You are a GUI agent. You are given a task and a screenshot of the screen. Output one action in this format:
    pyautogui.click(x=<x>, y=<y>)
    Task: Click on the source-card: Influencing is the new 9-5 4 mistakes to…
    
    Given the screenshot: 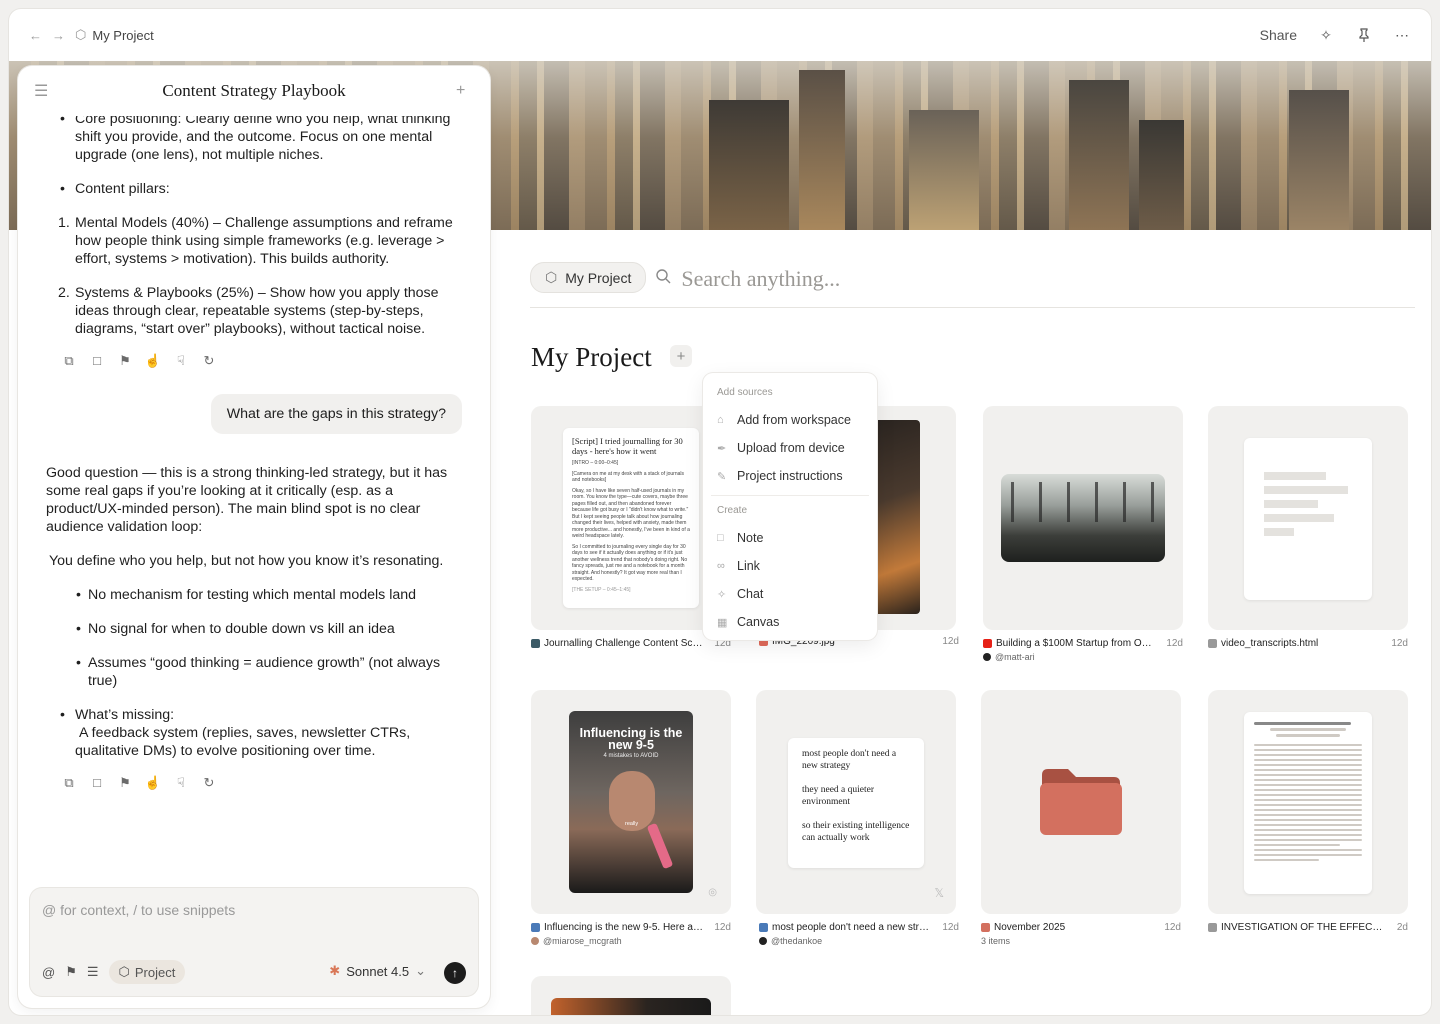 What is the action you would take?
    pyautogui.click(x=631, y=802)
    